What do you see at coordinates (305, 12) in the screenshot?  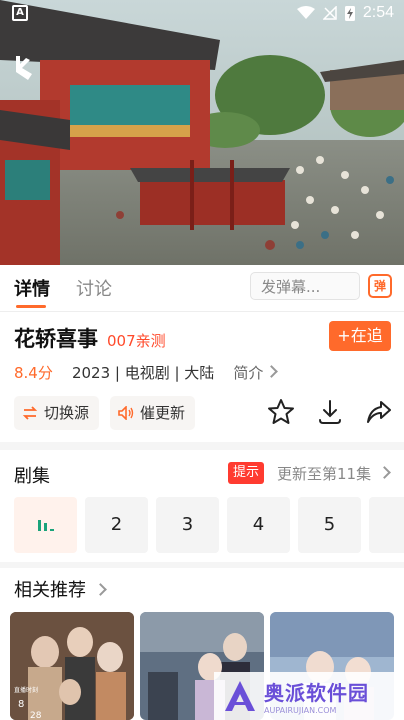 I see `wifi-icon` at bounding box center [305, 12].